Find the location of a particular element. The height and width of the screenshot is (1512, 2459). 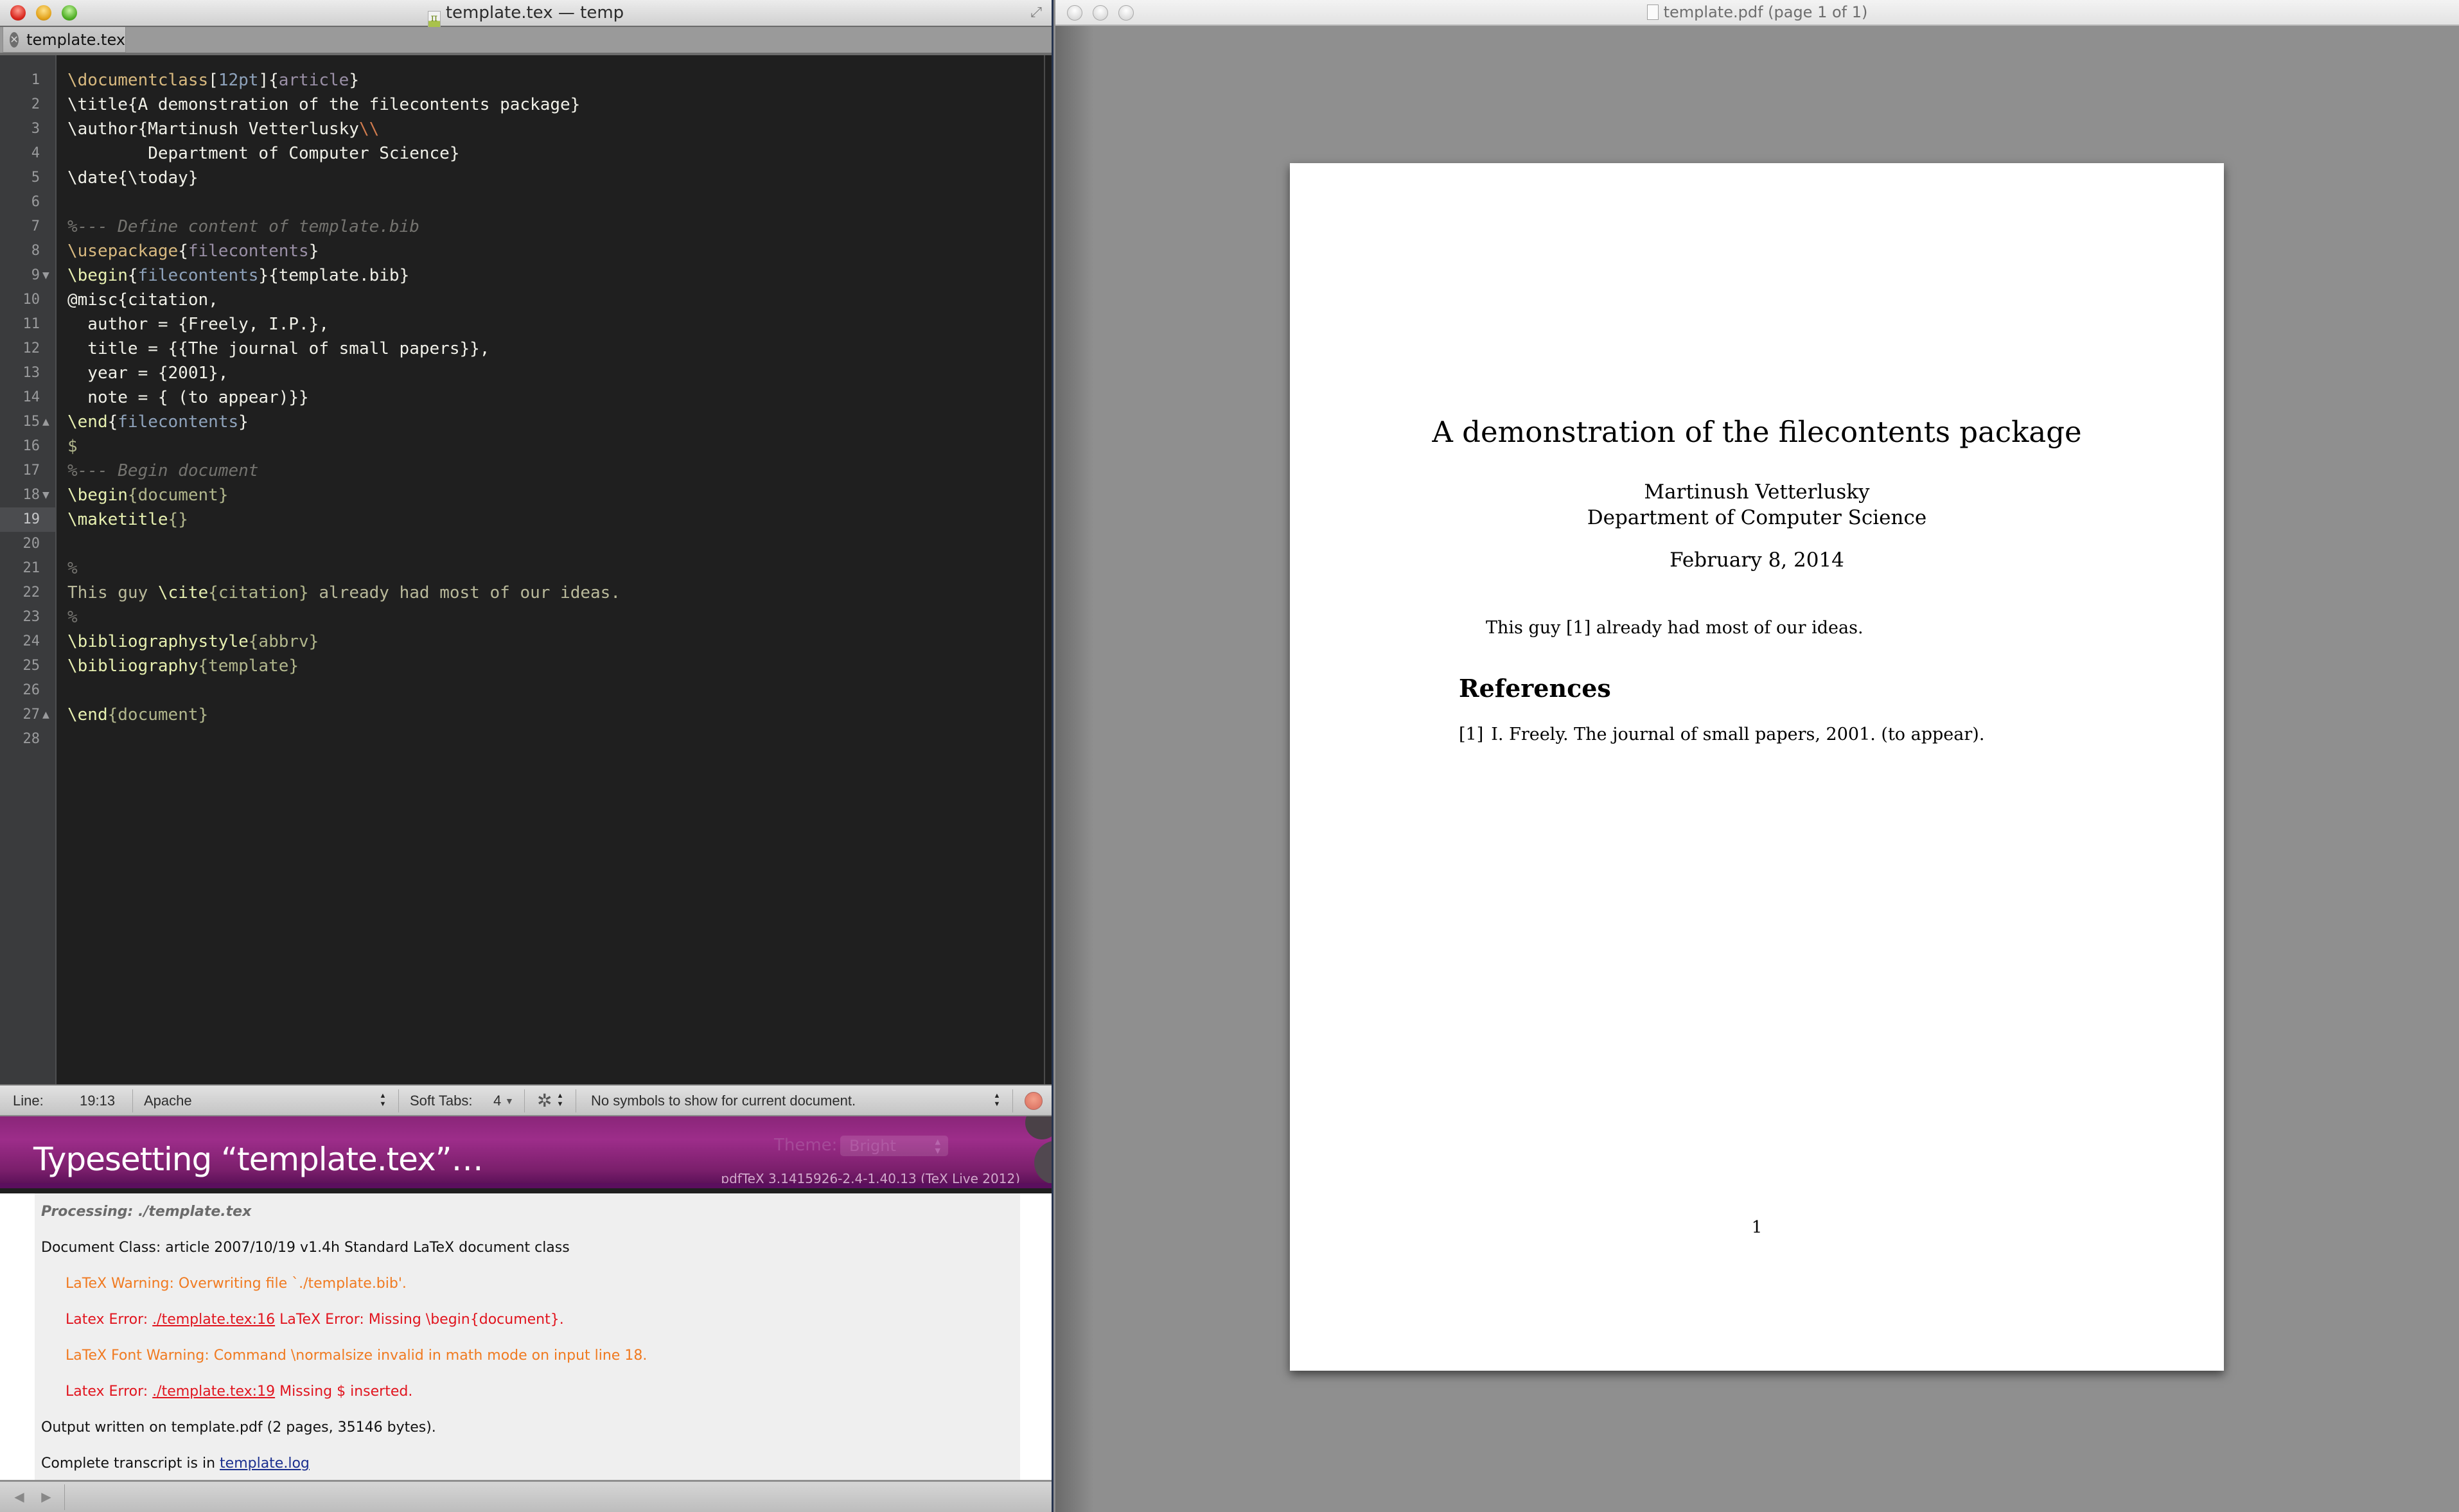

code-line: %--- Begin document is located at coordinates (162, 471).